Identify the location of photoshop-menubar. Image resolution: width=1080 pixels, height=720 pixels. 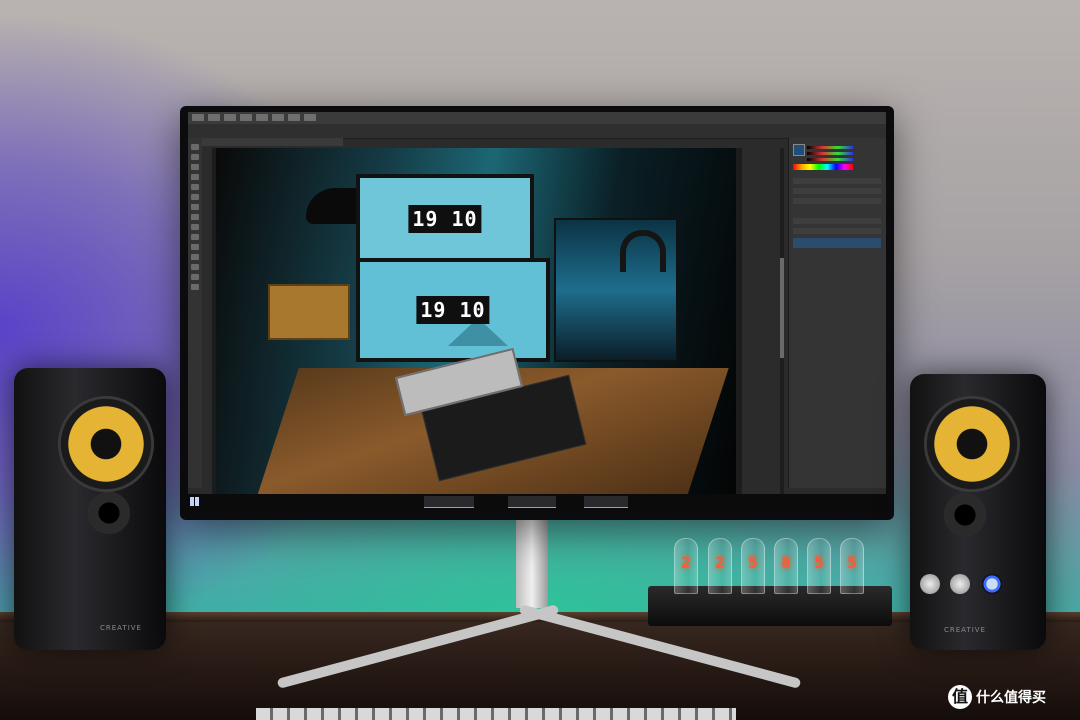
(537, 118).